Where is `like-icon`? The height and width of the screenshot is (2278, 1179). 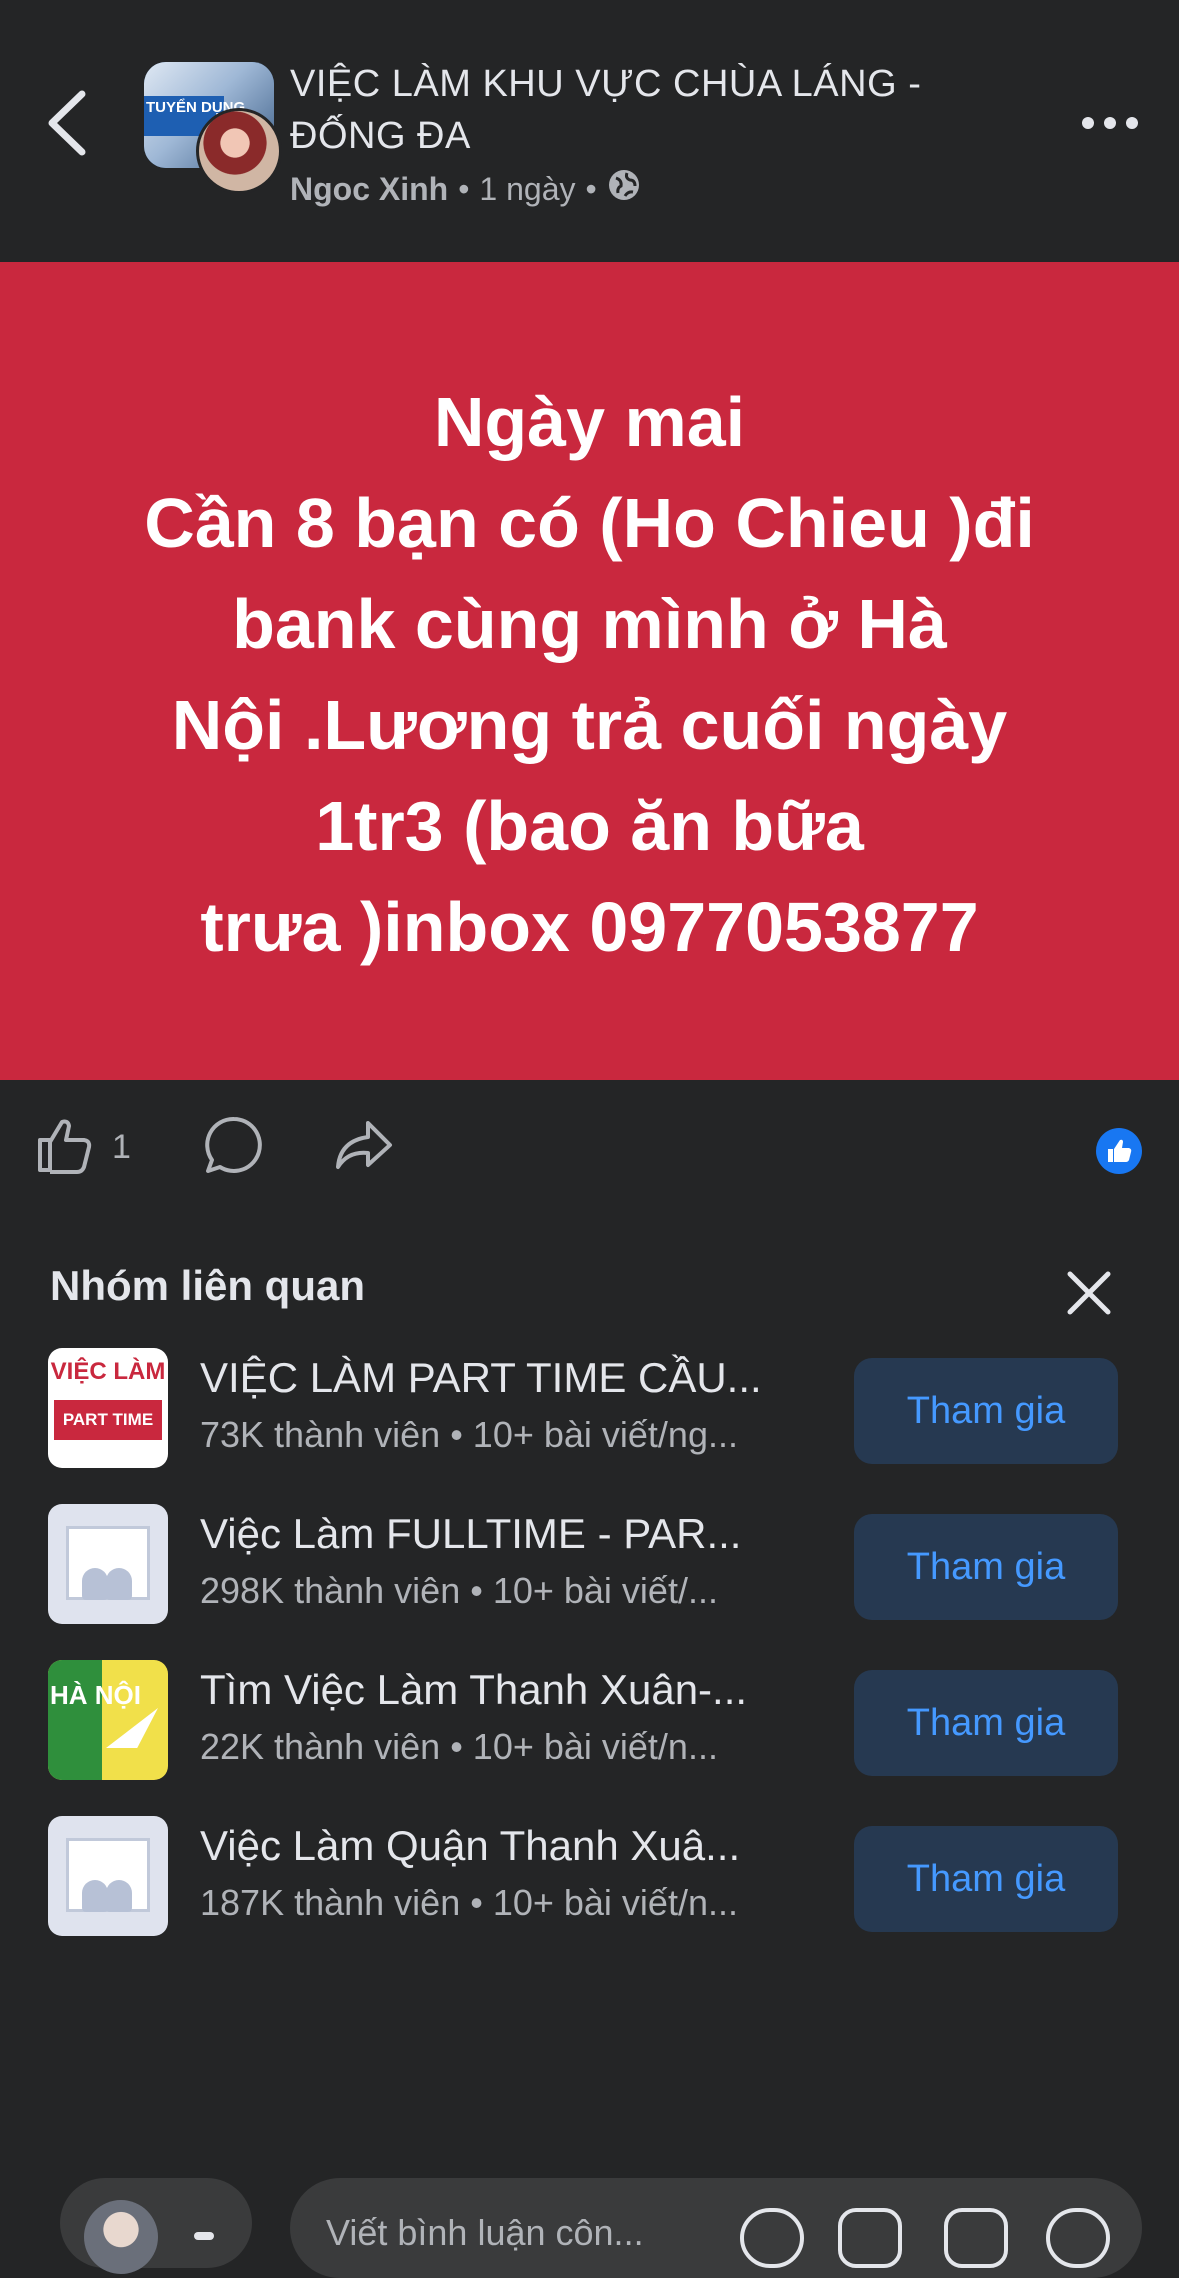
like-icon is located at coordinates (65, 1147).